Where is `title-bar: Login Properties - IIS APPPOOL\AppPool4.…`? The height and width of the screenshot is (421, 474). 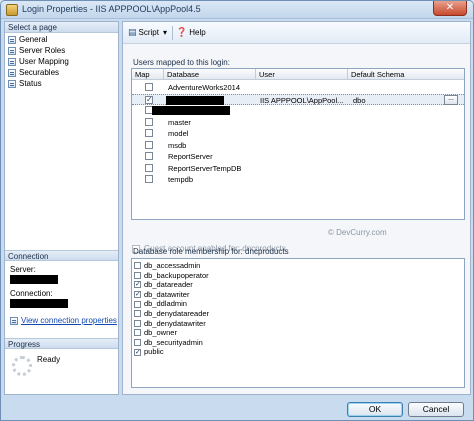 title-bar: Login Properties - IIS APPPOOL\AppPool4.… is located at coordinates (237, 10).